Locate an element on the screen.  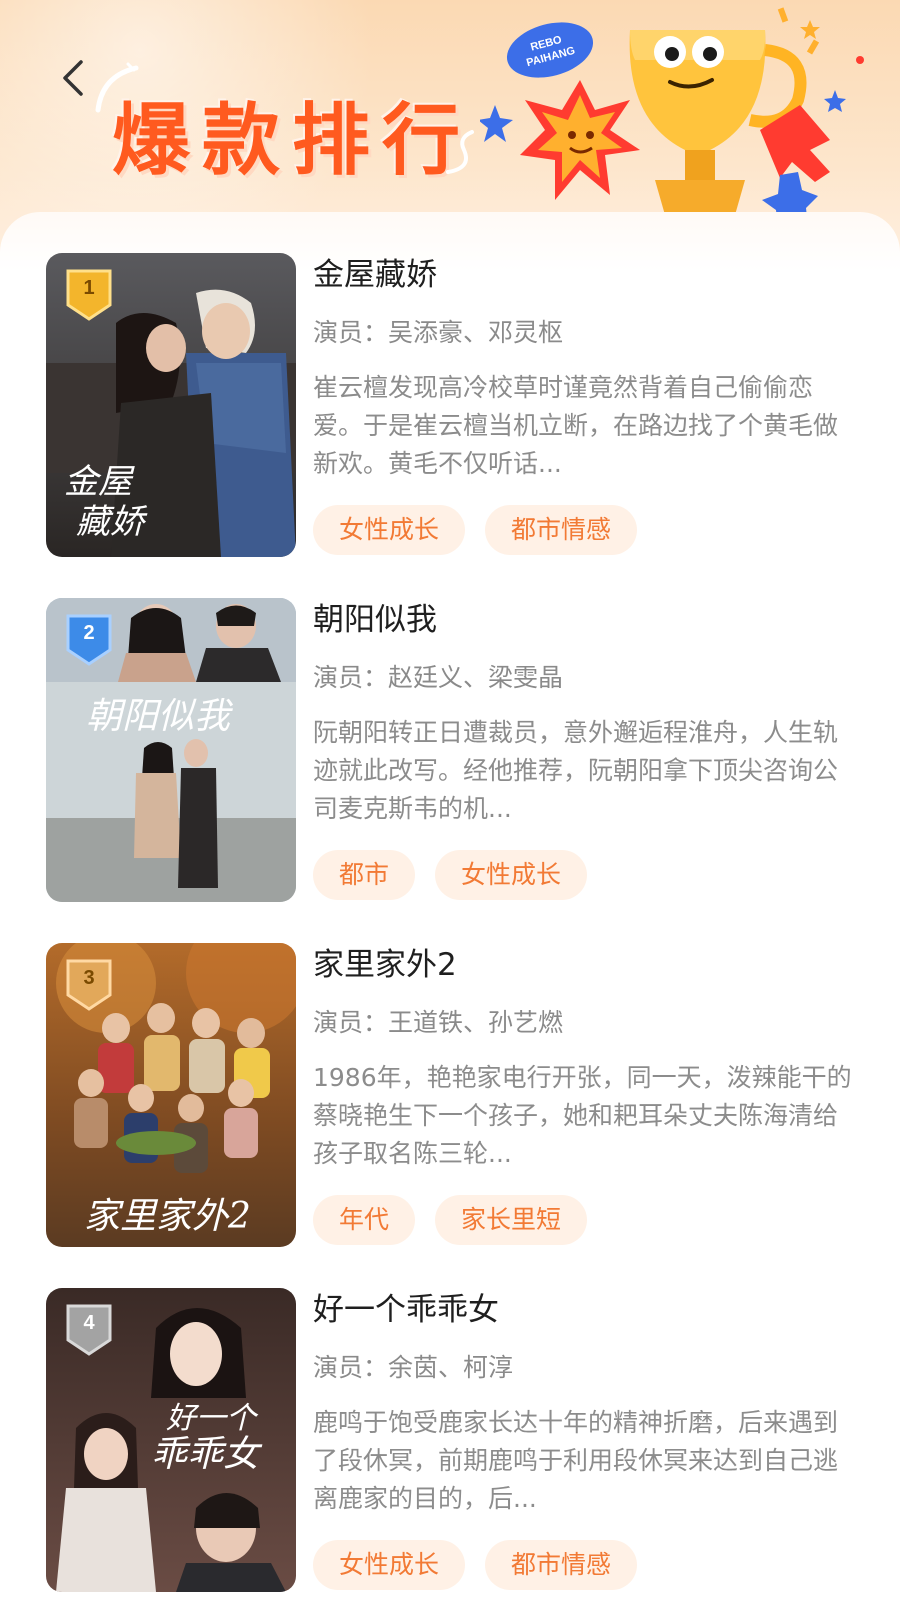
rank-badge: 1 is located at coordinates (89, 294).